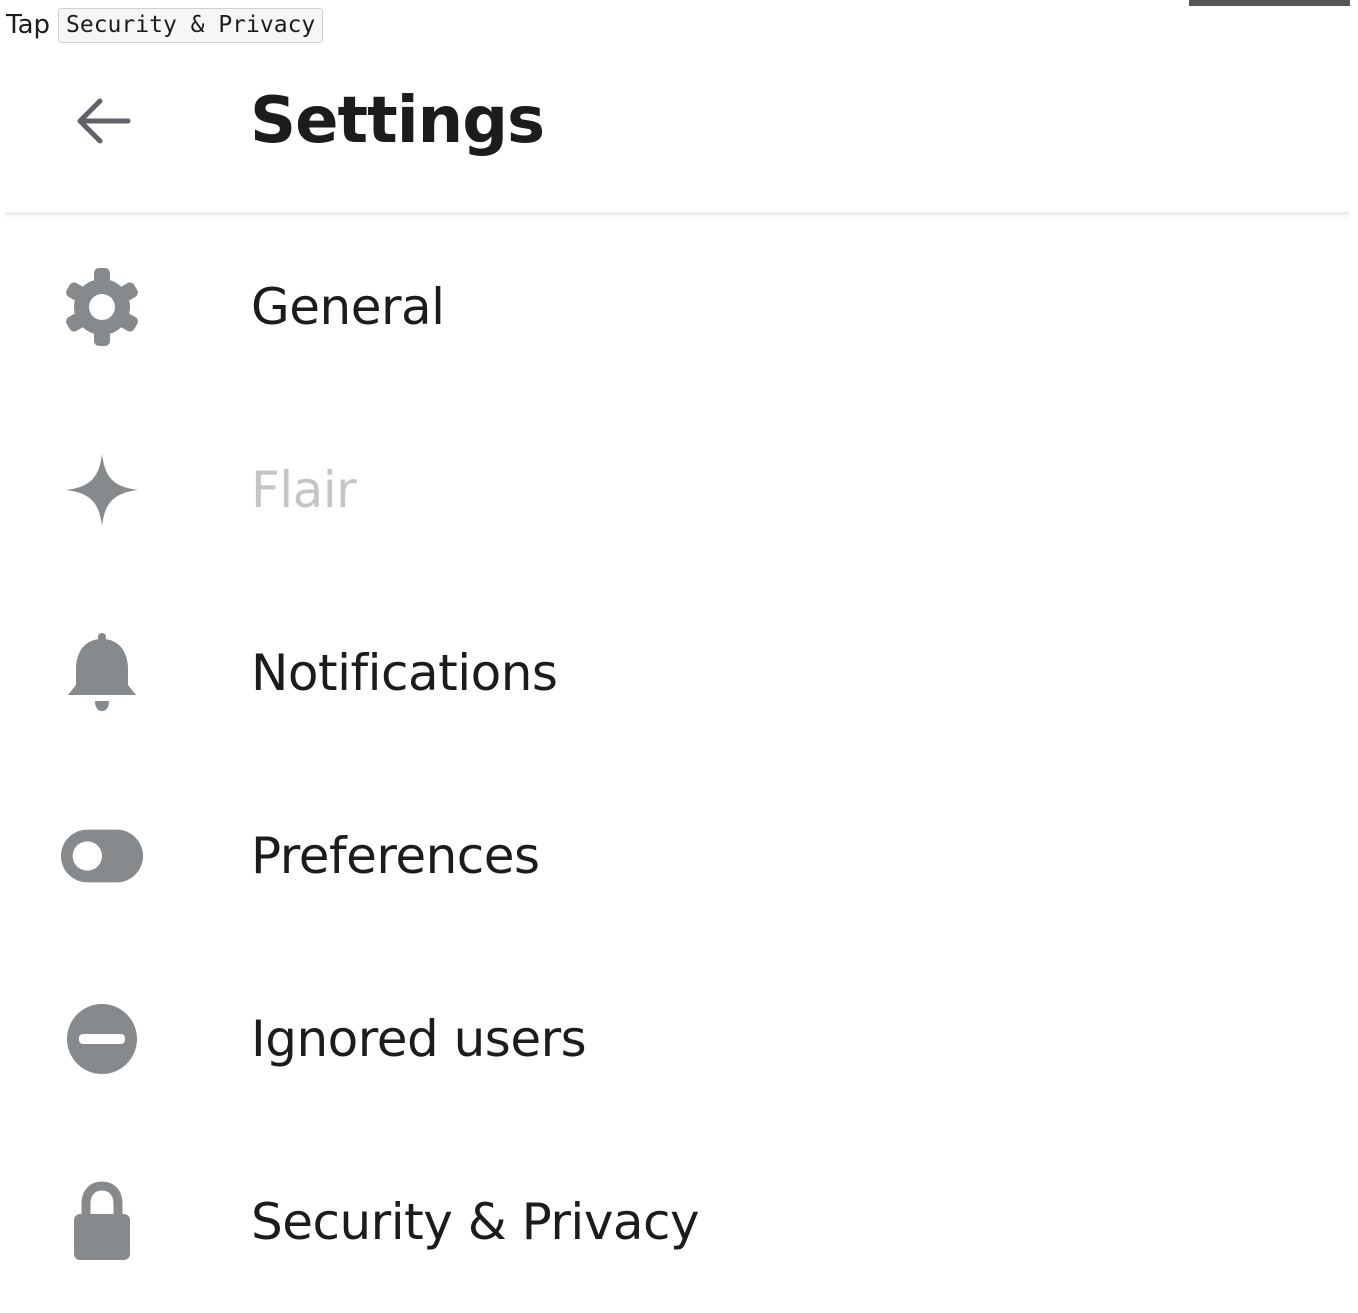  Describe the element at coordinates (1269, 3) in the screenshot. I see `corner-indicator` at that location.